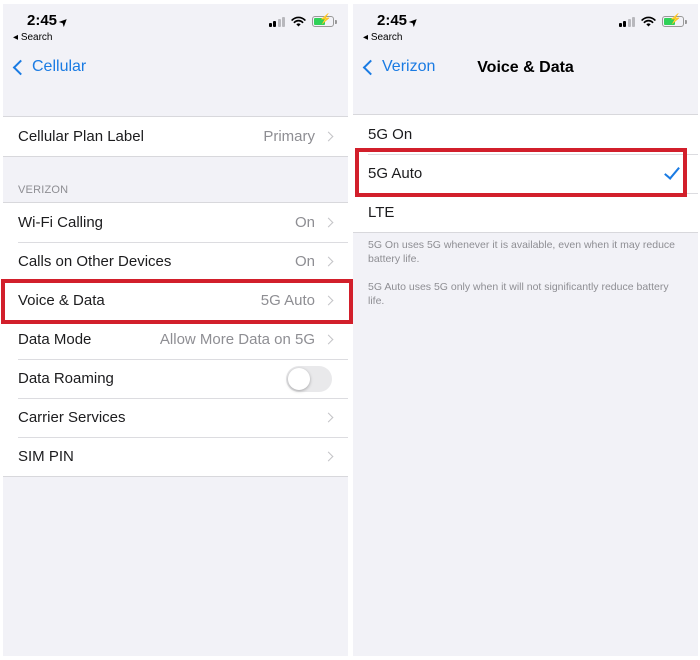 This screenshot has height=660, width=700. I want to click on carrier-services-row: Carrier Services, so click(175, 417).